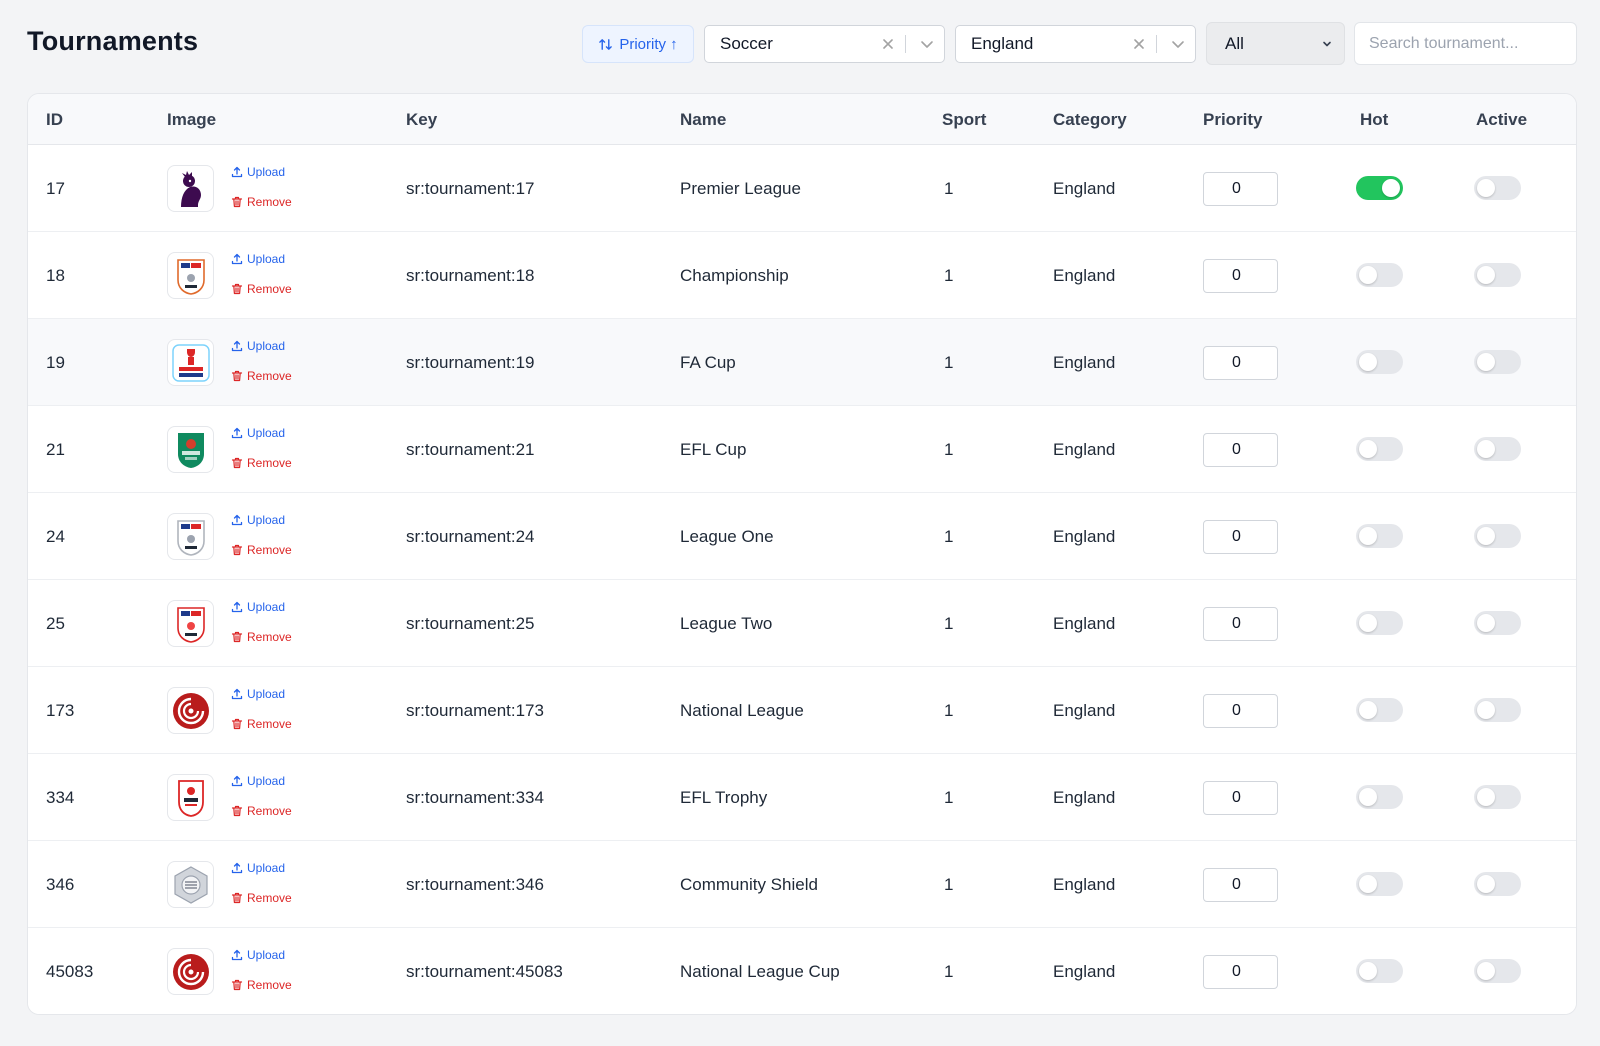  What do you see at coordinates (1465, 43) in the screenshot?
I see `search-input` at bounding box center [1465, 43].